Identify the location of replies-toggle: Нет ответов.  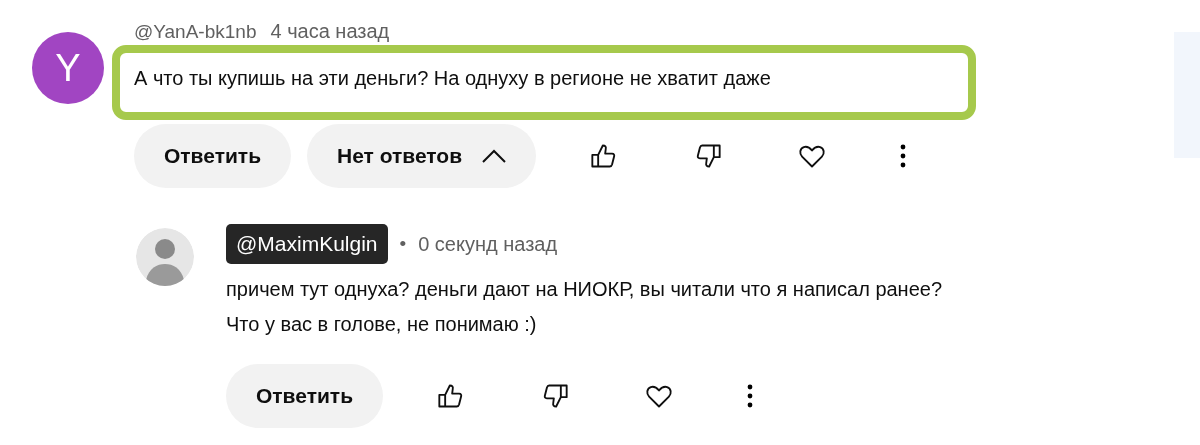
(422, 156).